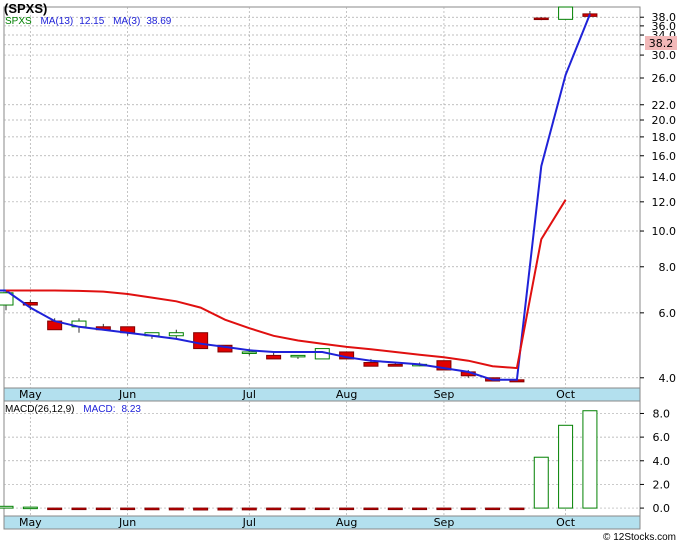 The image size is (680, 551). Describe the element at coordinates (662, 437) in the screenshot. I see `macd-tick-label: 6.0` at that location.